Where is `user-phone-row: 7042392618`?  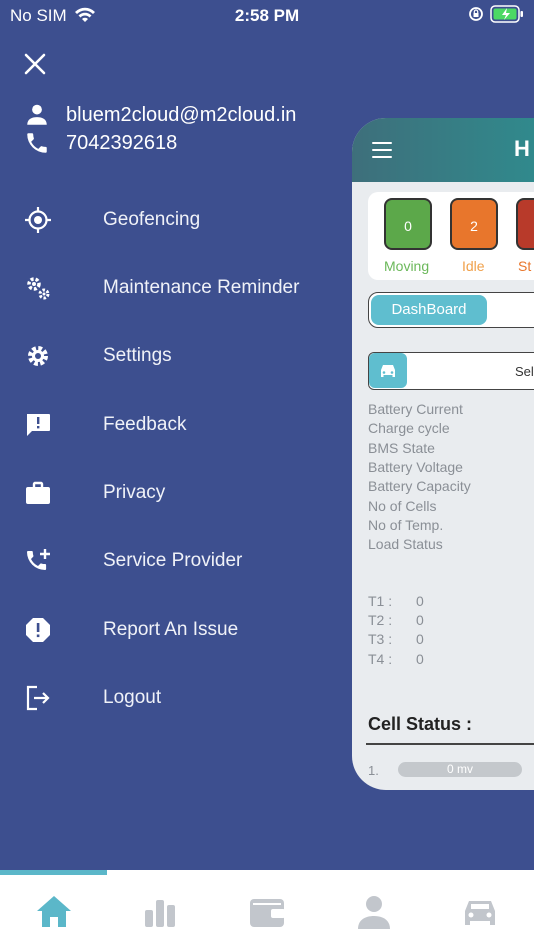 user-phone-row: 7042392618 is located at coordinates (100, 143).